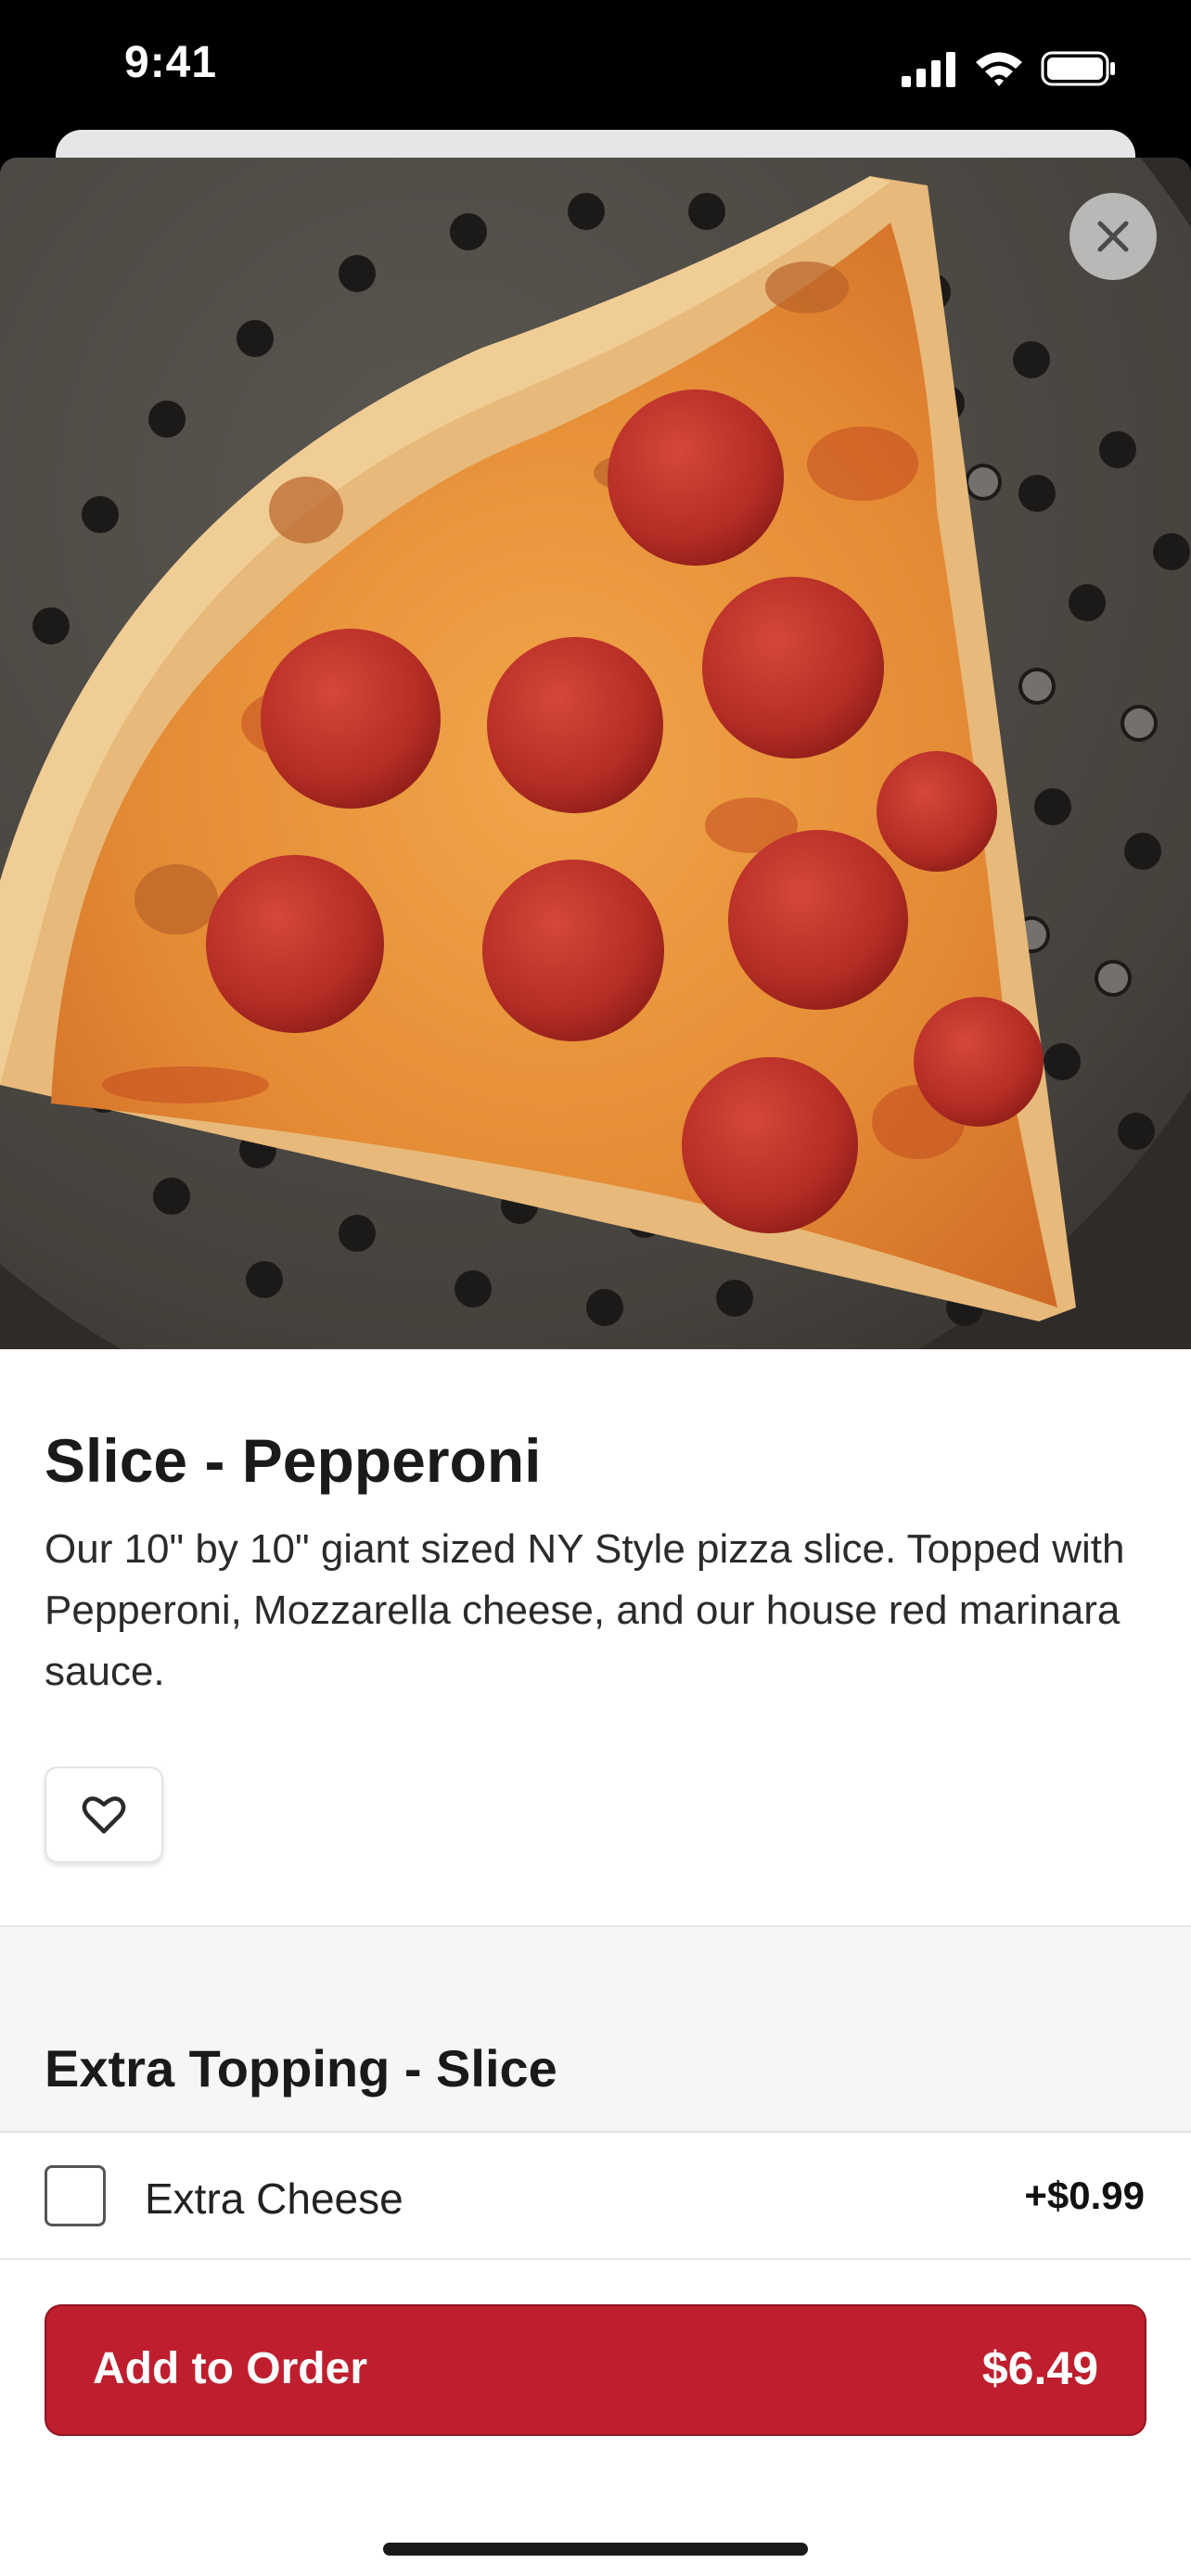 The width and height of the screenshot is (1191, 2576). I want to click on extra-cheese-checkbox, so click(76, 2195).